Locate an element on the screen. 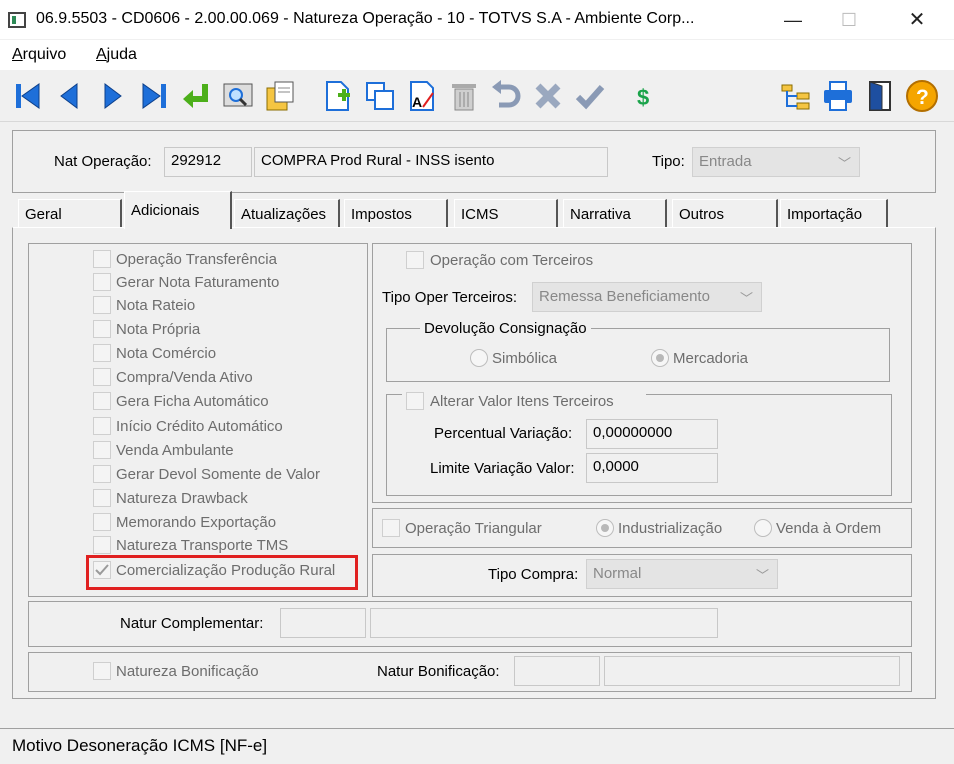 The width and height of the screenshot is (954, 764). check-4-checkbox is located at coordinates (102, 329).